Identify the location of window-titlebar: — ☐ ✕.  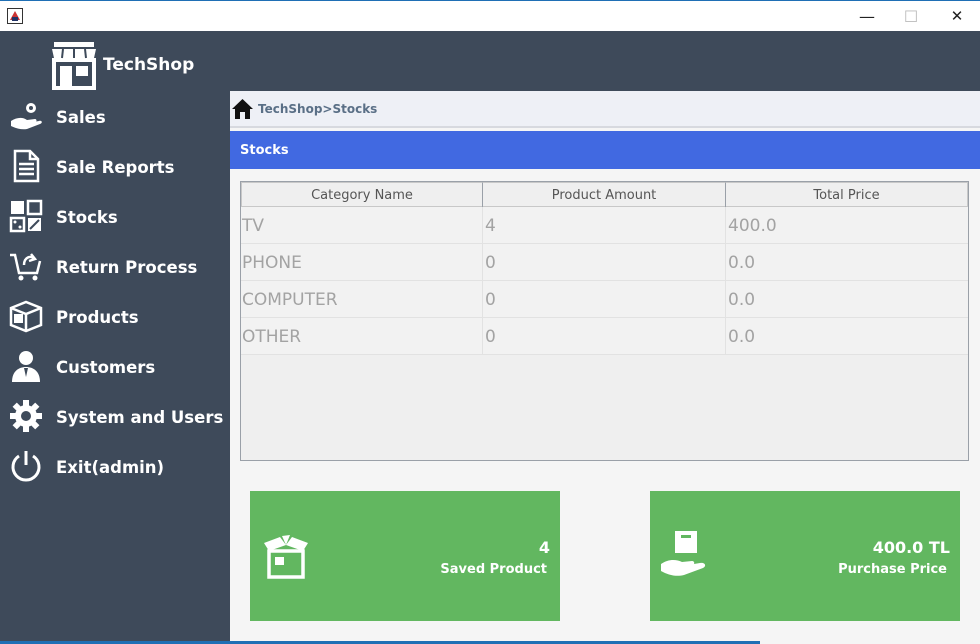
(490, 15).